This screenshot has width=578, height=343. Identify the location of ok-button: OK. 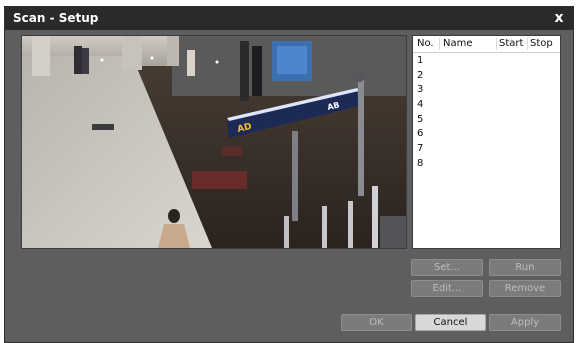
(376, 322).